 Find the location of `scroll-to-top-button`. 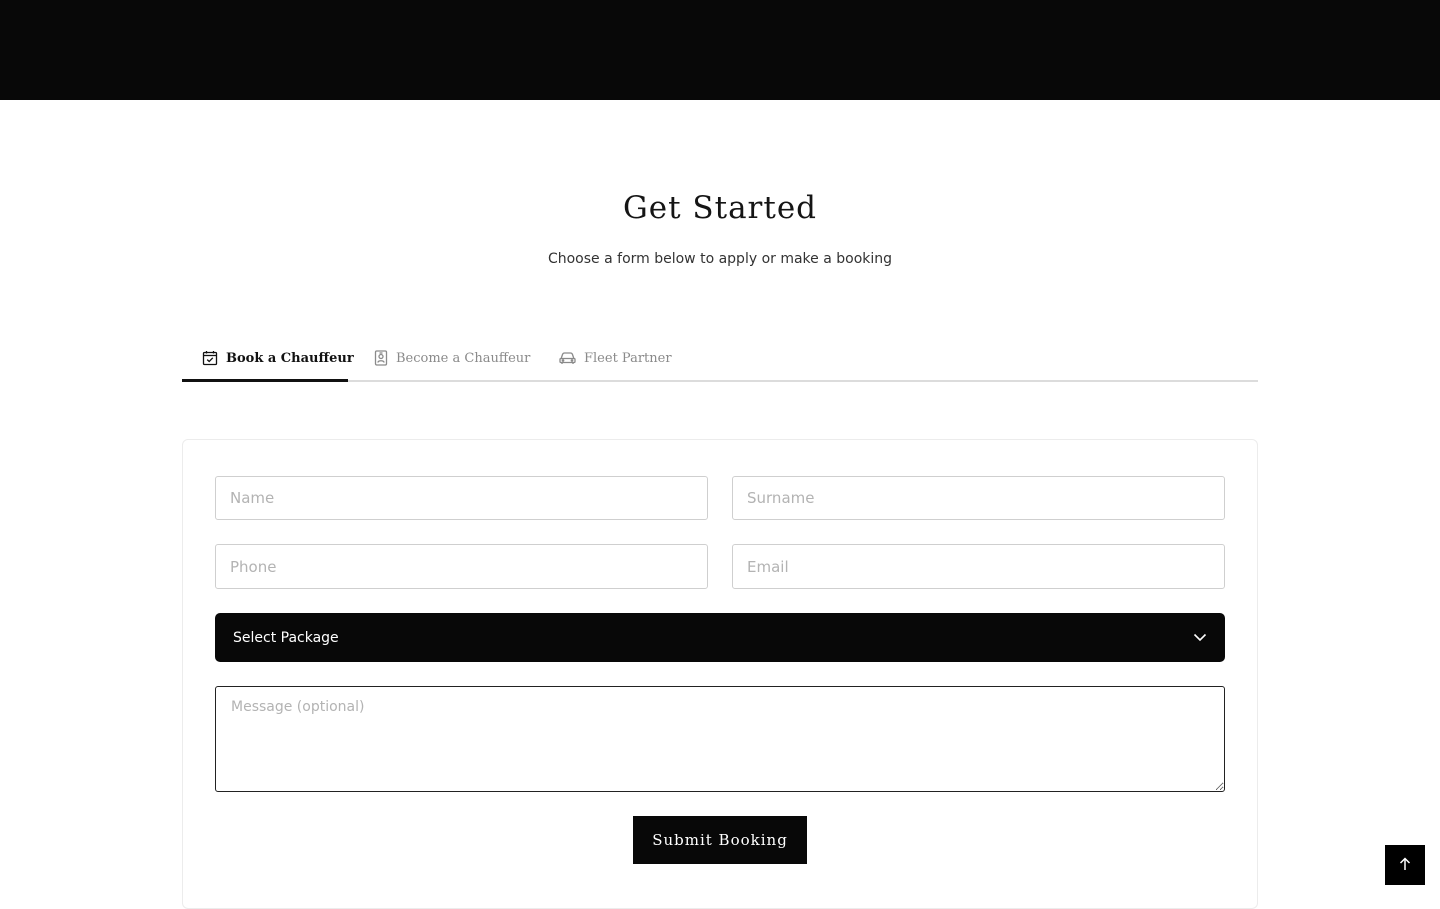

scroll-to-top-button is located at coordinates (1405, 865).